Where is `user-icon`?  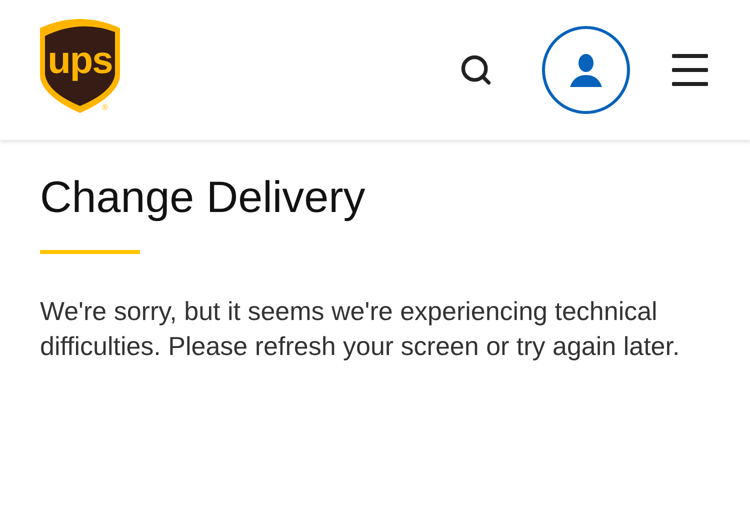
user-icon is located at coordinates (586, 70).